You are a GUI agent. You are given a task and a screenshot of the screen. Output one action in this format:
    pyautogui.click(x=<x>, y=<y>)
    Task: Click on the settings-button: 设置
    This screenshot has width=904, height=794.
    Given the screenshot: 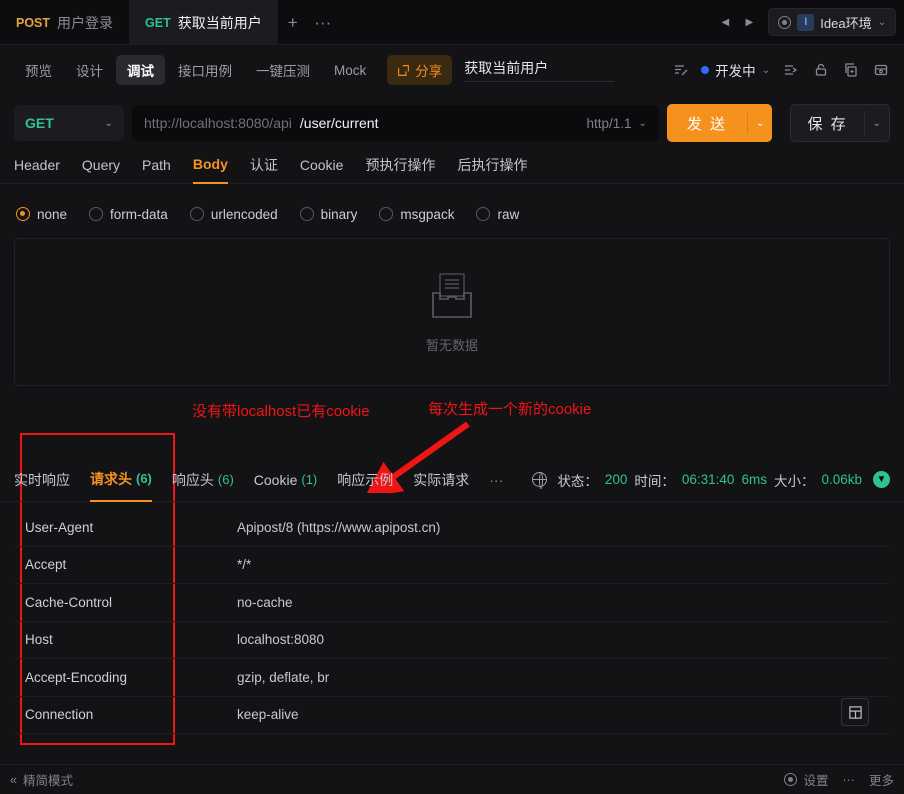 What is the action you would take?
    pyautogui.click(x=806, y=779)
    